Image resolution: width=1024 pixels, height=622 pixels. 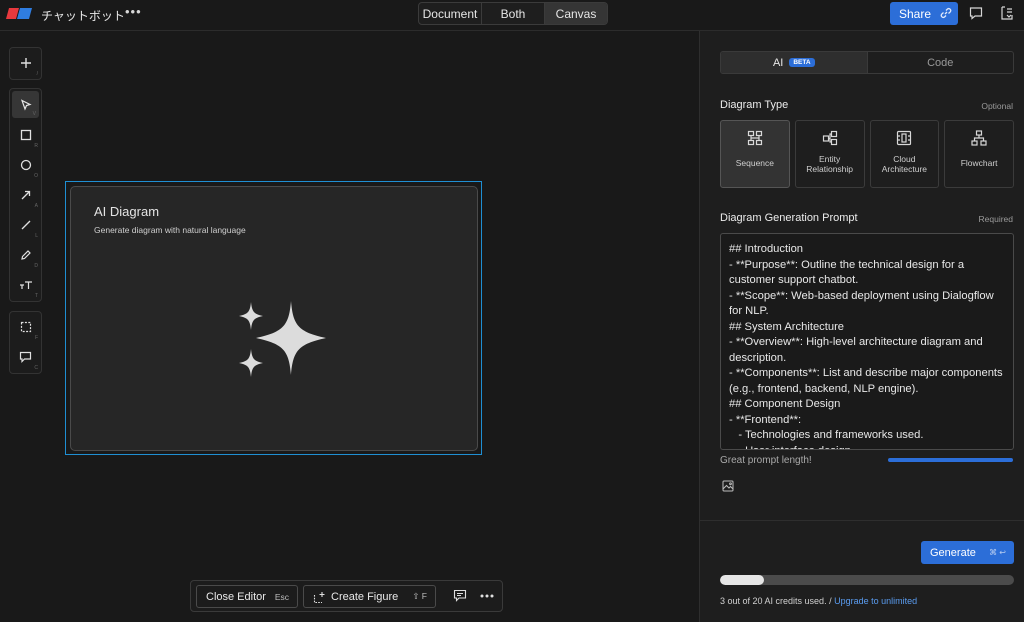 I want to click on arrow-icon, so click(x=25, y=195).